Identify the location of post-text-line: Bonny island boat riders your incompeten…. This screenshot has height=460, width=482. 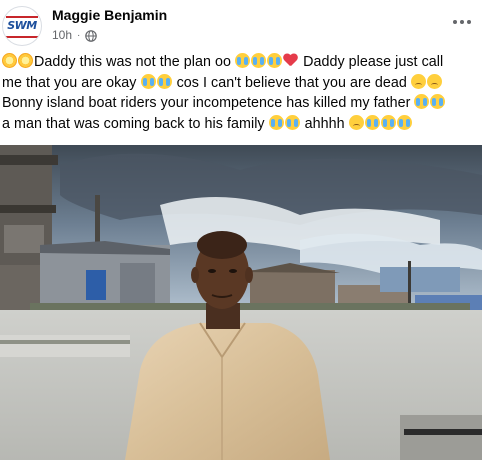
(240, 103).